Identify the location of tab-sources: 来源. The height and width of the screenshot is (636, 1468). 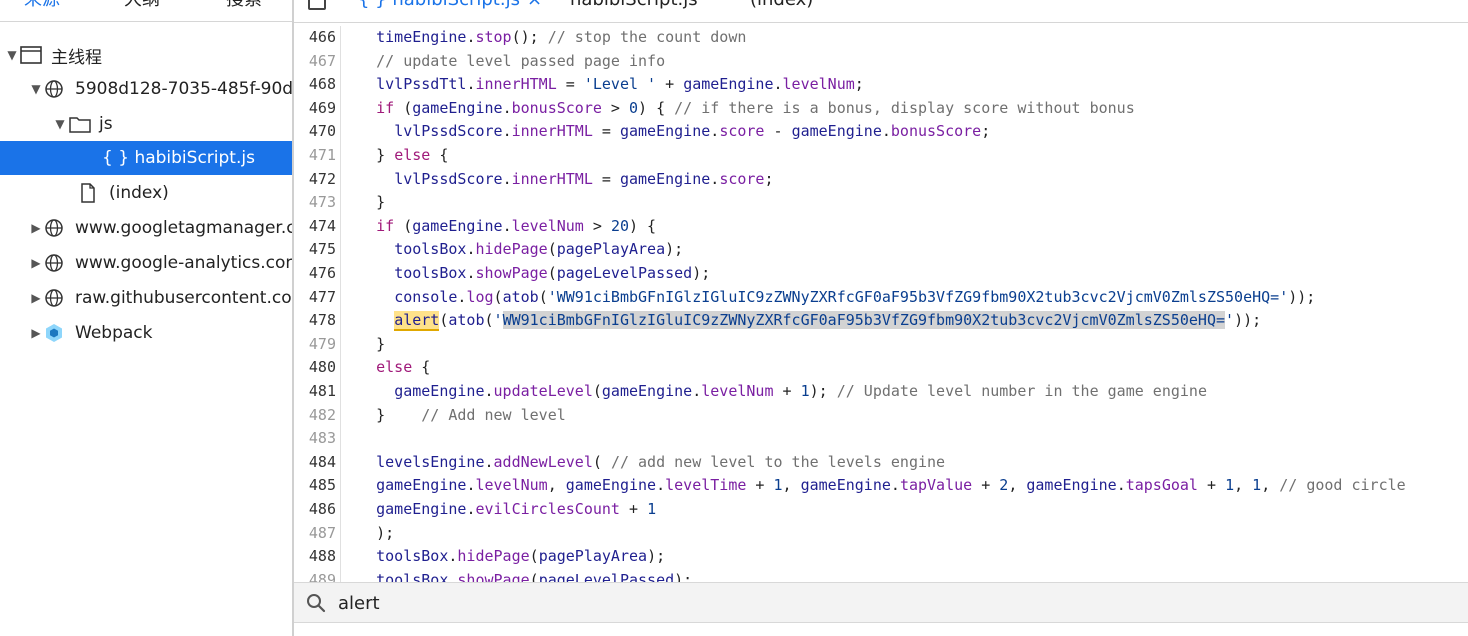
(42, 6).